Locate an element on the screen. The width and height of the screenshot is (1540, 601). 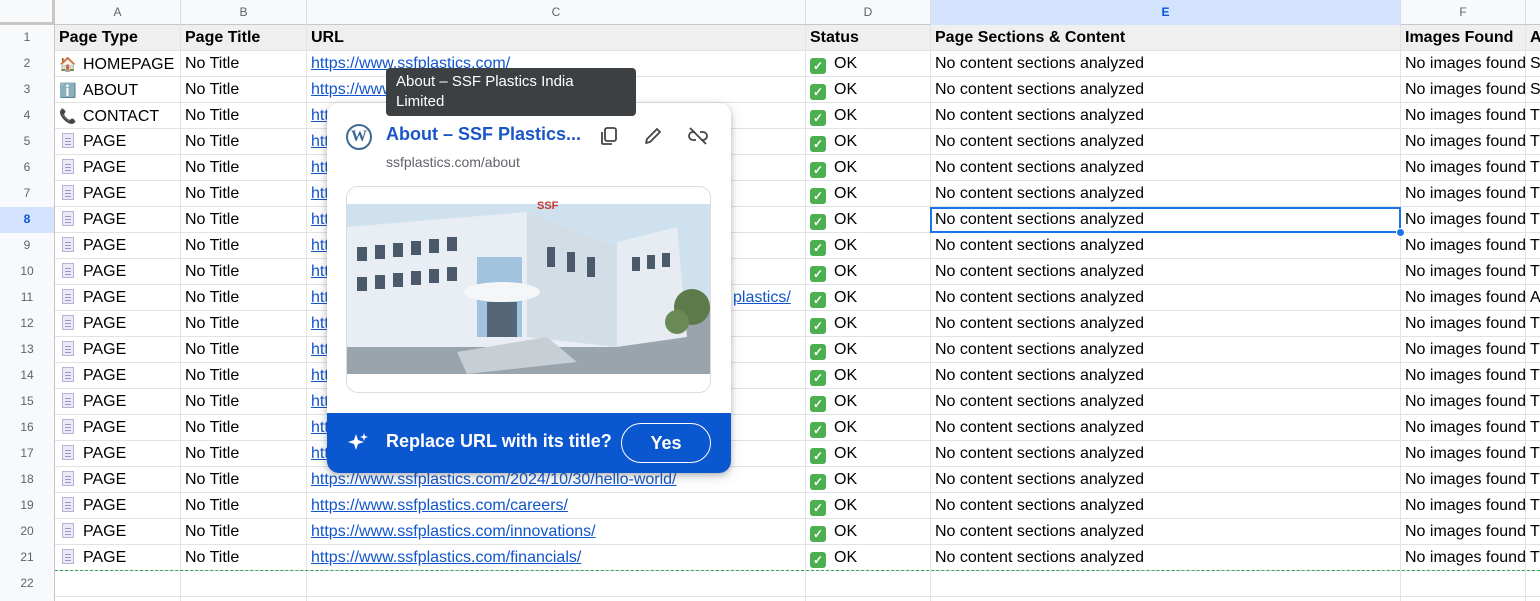
cell-f4: No images found is located at coordinates (1463, 116).